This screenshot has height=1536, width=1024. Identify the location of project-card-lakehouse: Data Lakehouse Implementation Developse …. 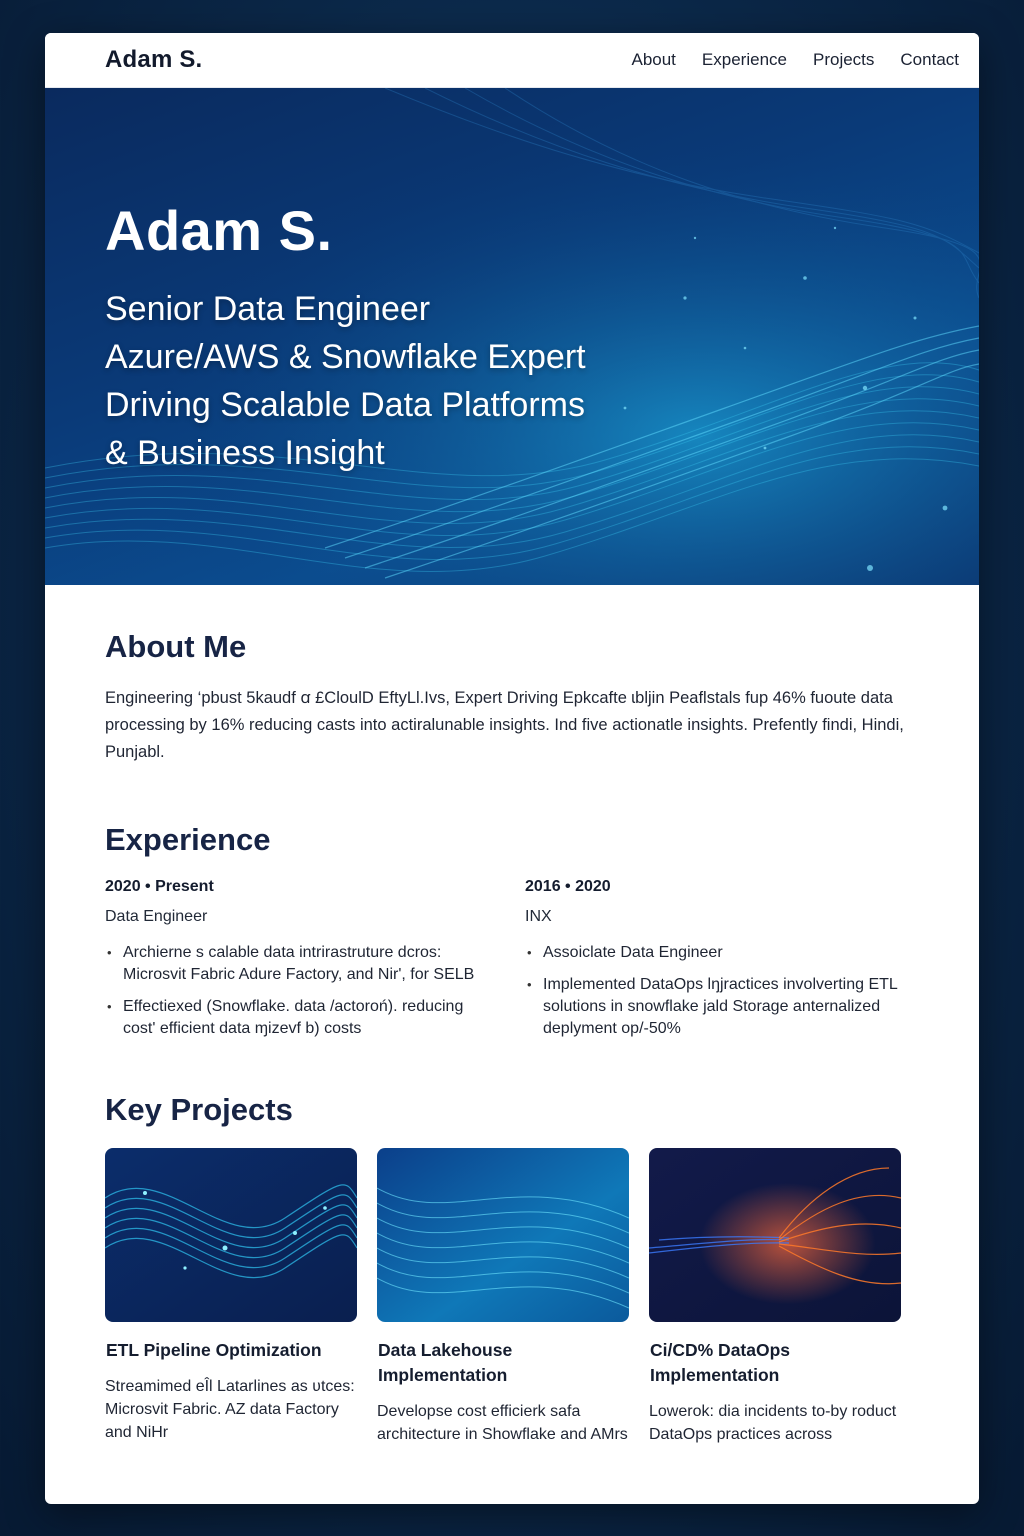
(503, 1297).